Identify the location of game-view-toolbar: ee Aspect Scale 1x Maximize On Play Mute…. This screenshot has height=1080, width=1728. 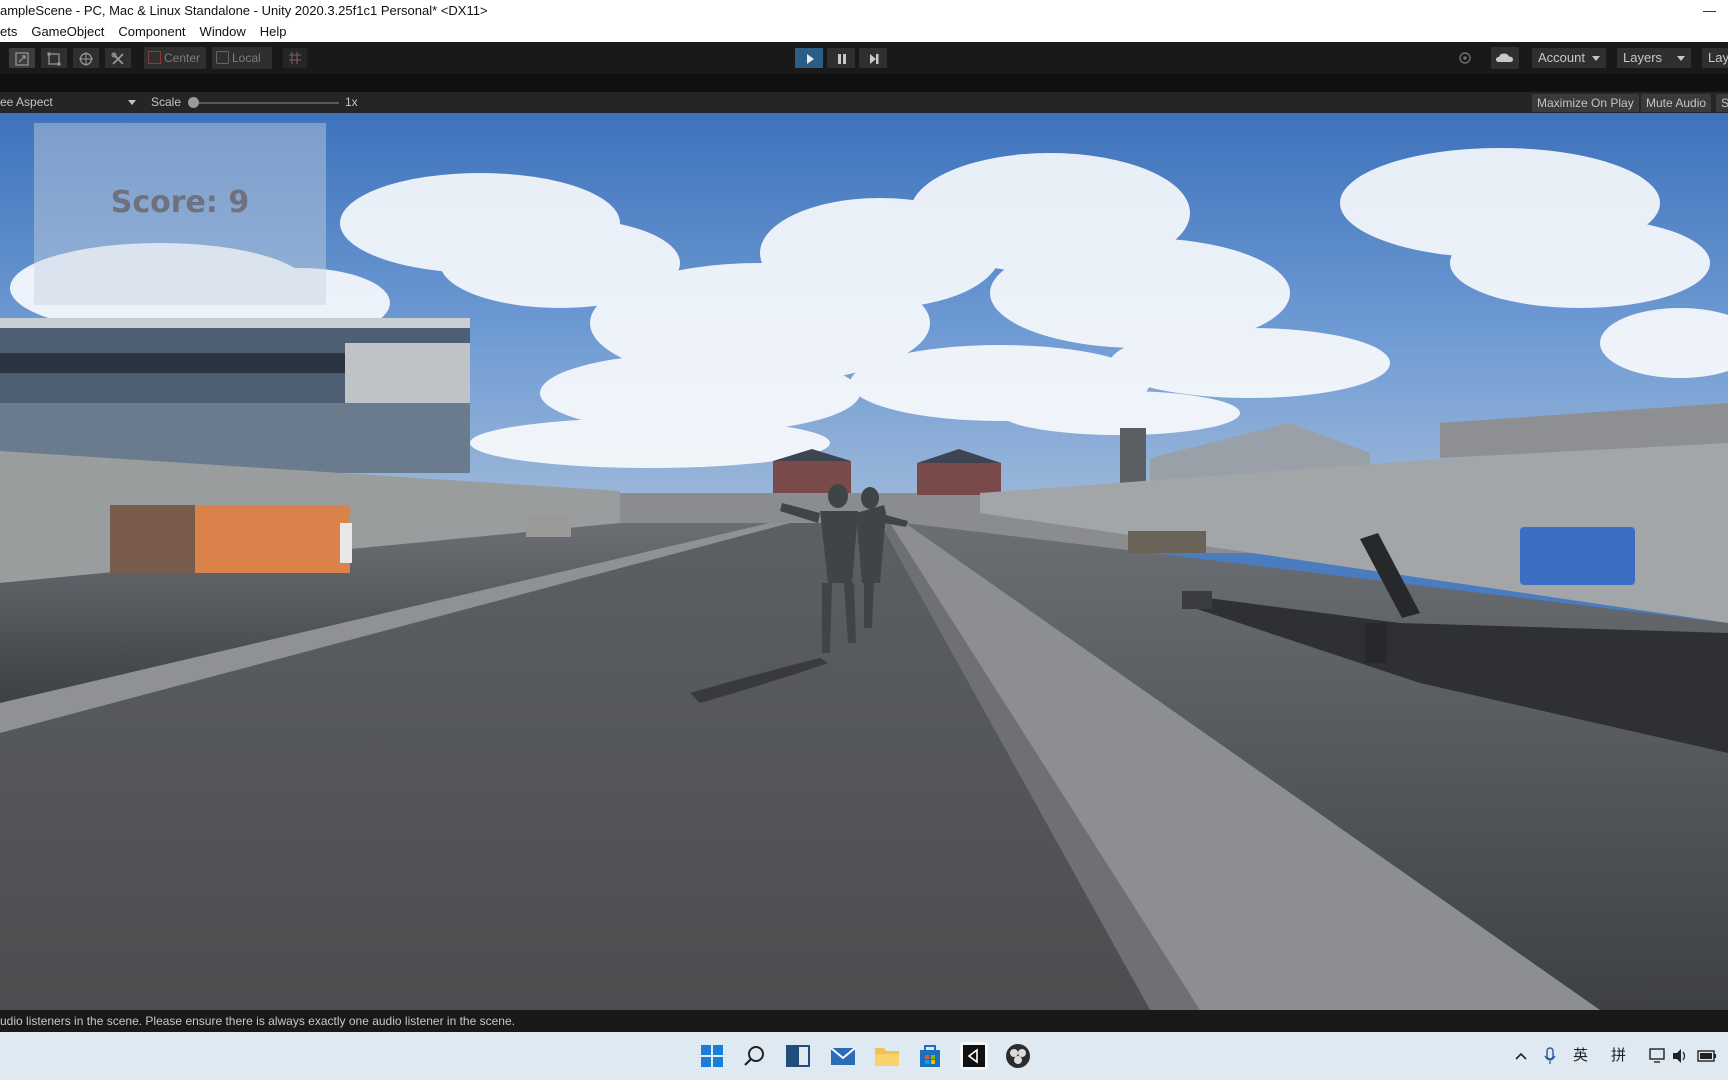
(864, 102).